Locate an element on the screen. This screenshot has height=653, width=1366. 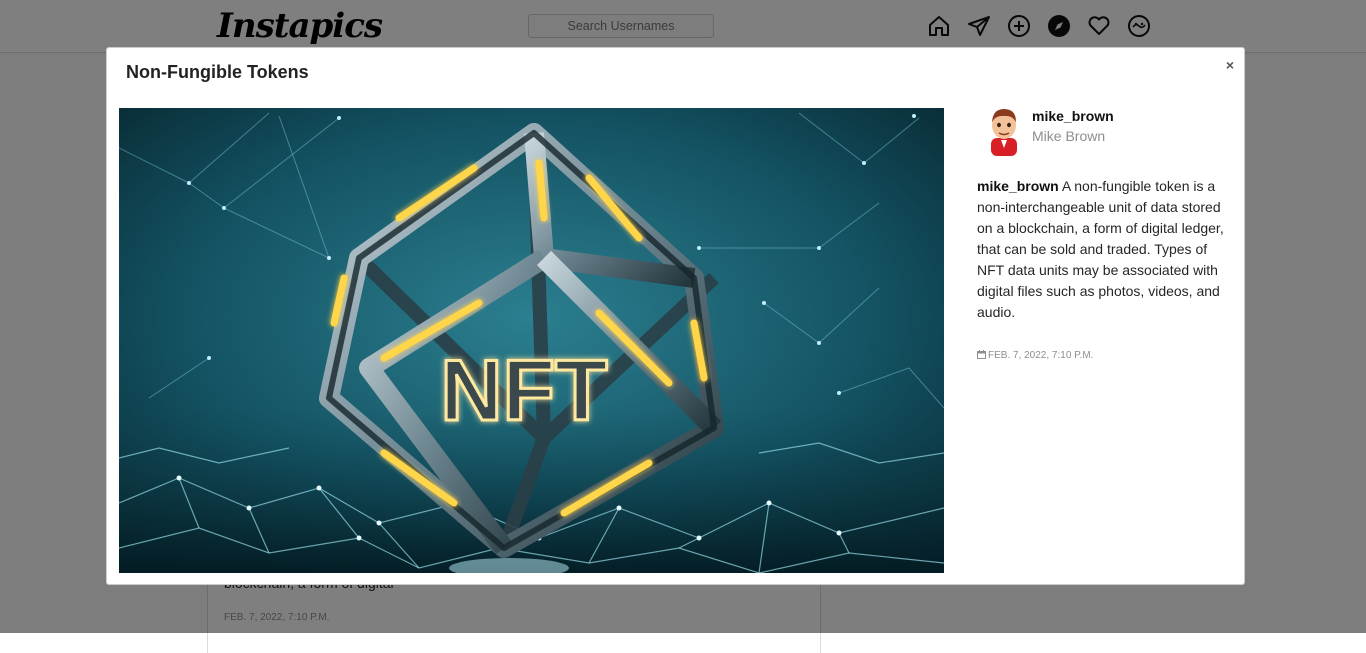
caption-username: mike_brown is located at coordinates (1018, 186).